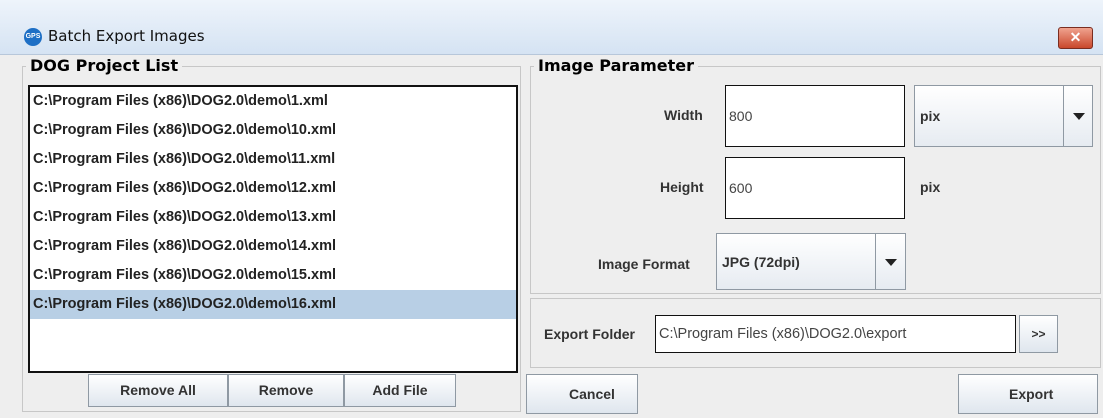 The image size is (1103, 418). Describe the element at coordinates (590, 334) in the screenshot. I see `export-folder-label: Export Folder` at that location.